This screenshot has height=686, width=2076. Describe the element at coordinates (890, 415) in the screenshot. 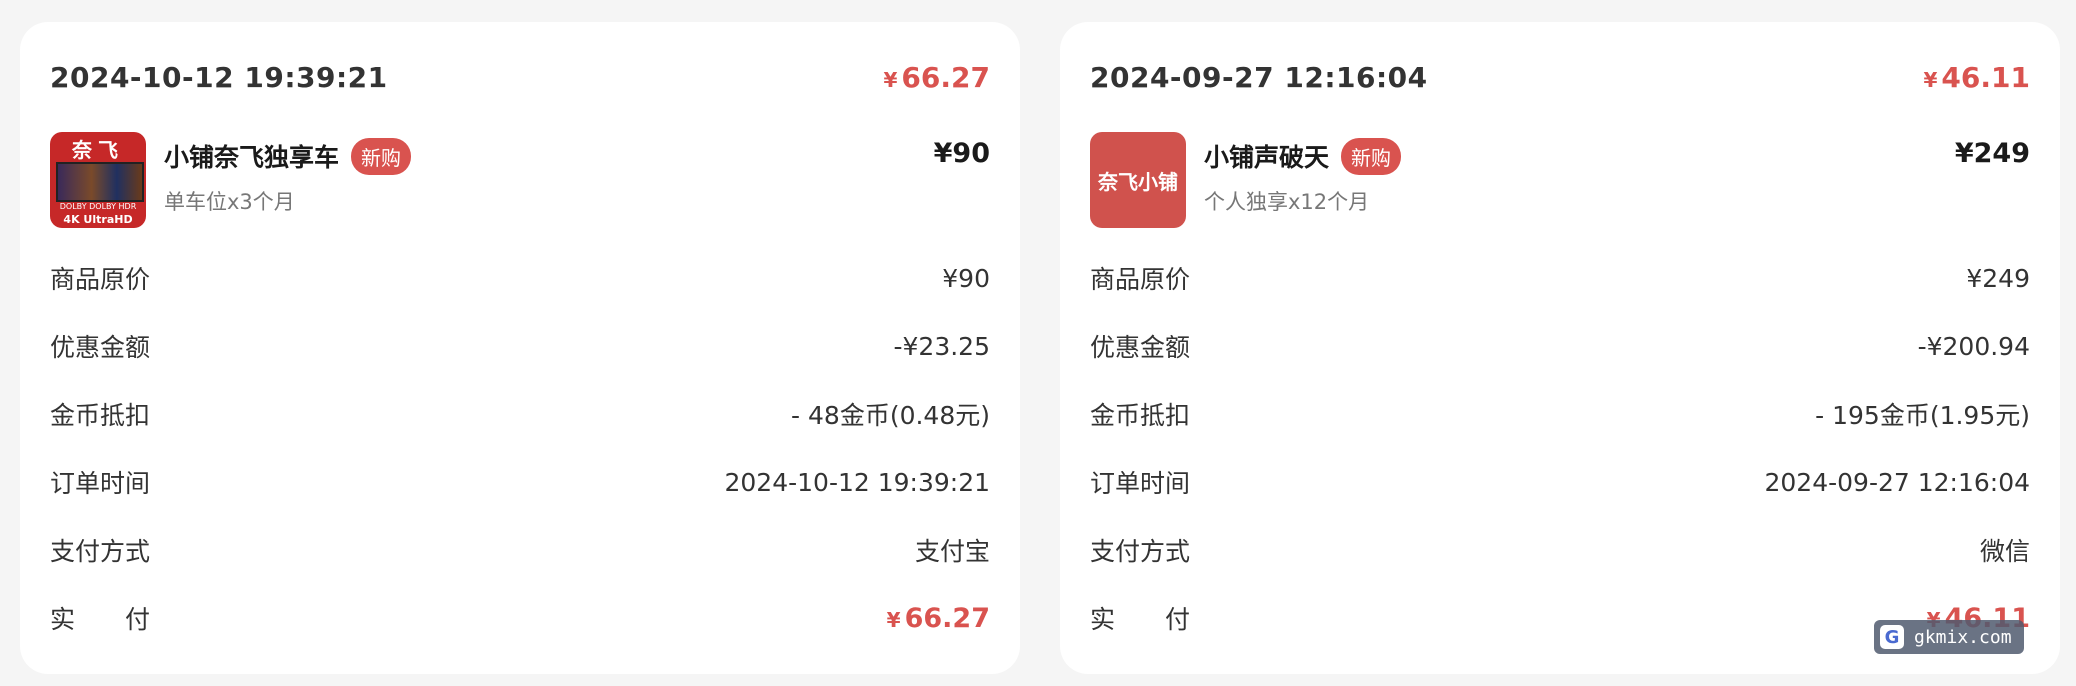

I see `coins-value: - 48金币(0.48元)` at that location.